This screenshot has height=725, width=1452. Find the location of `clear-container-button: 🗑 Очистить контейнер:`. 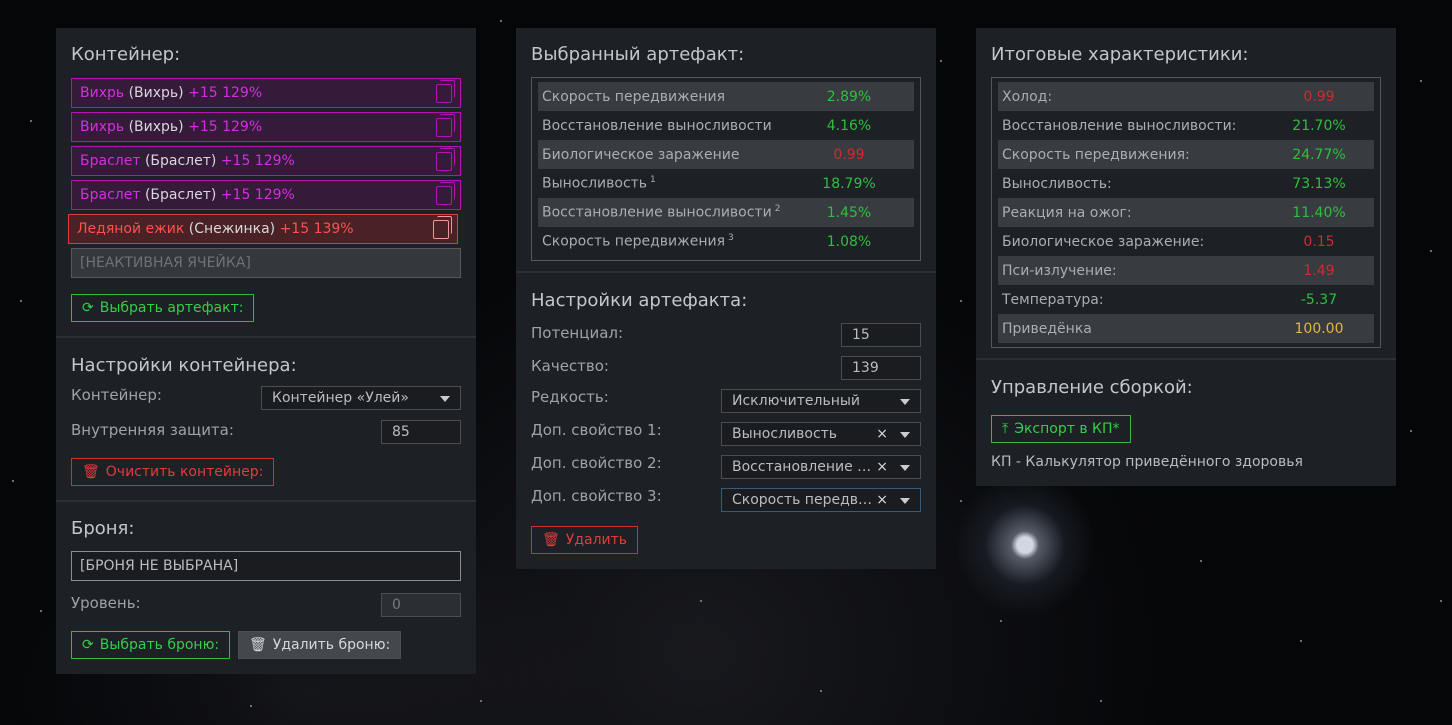

clear-container-button: 🗑 Очистить контейнер: is located at coordinates (173, 472).